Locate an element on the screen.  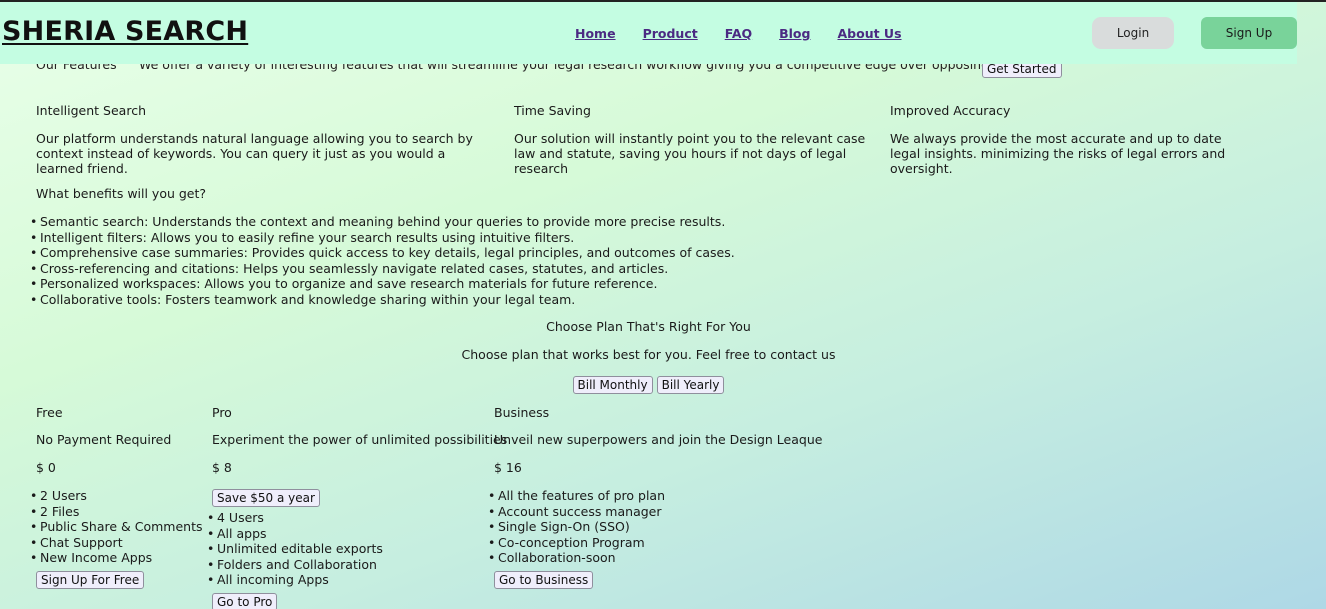
pricing-heading: Choose Plan That's Right For You is located at coordinates (648, 326).